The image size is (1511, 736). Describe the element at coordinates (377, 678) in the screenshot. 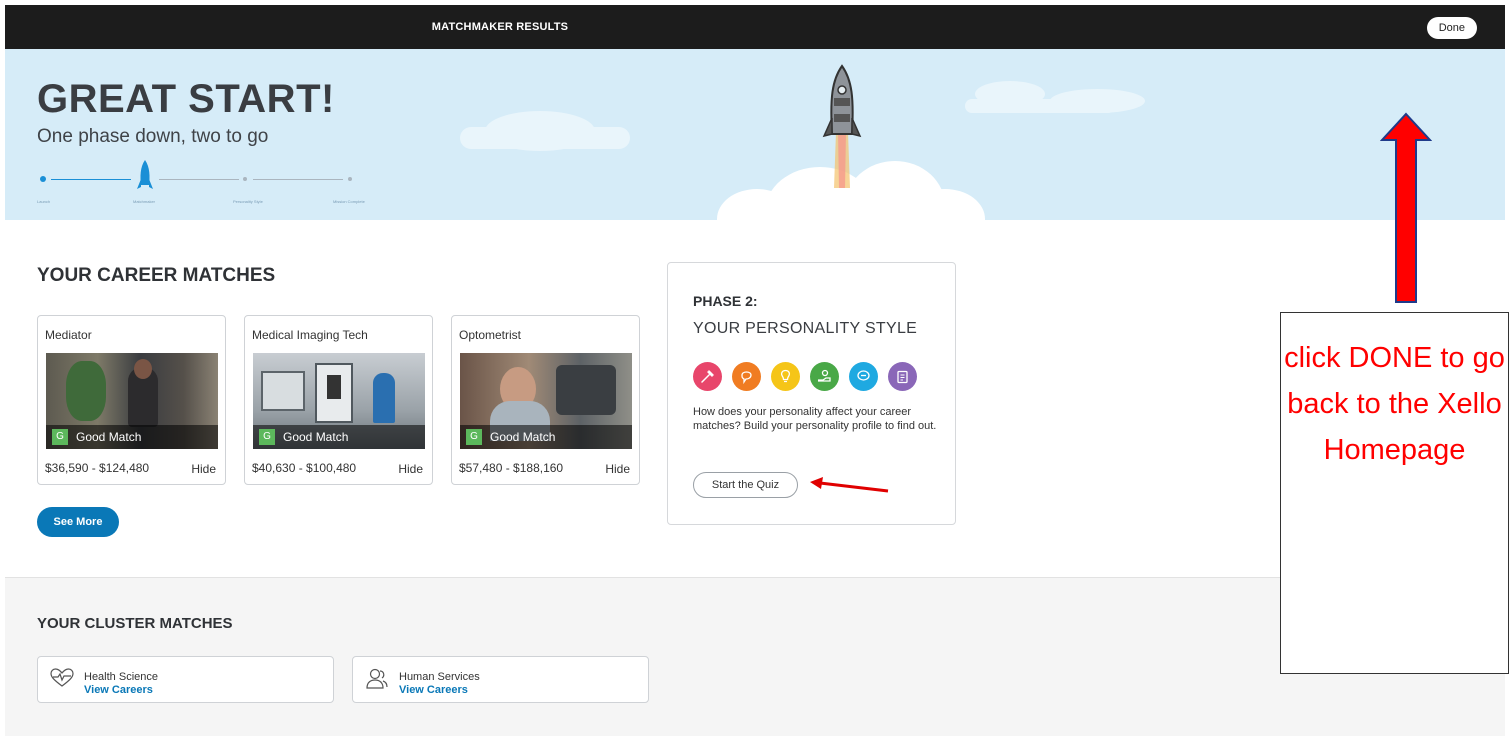

I see `people-icon` at that location.